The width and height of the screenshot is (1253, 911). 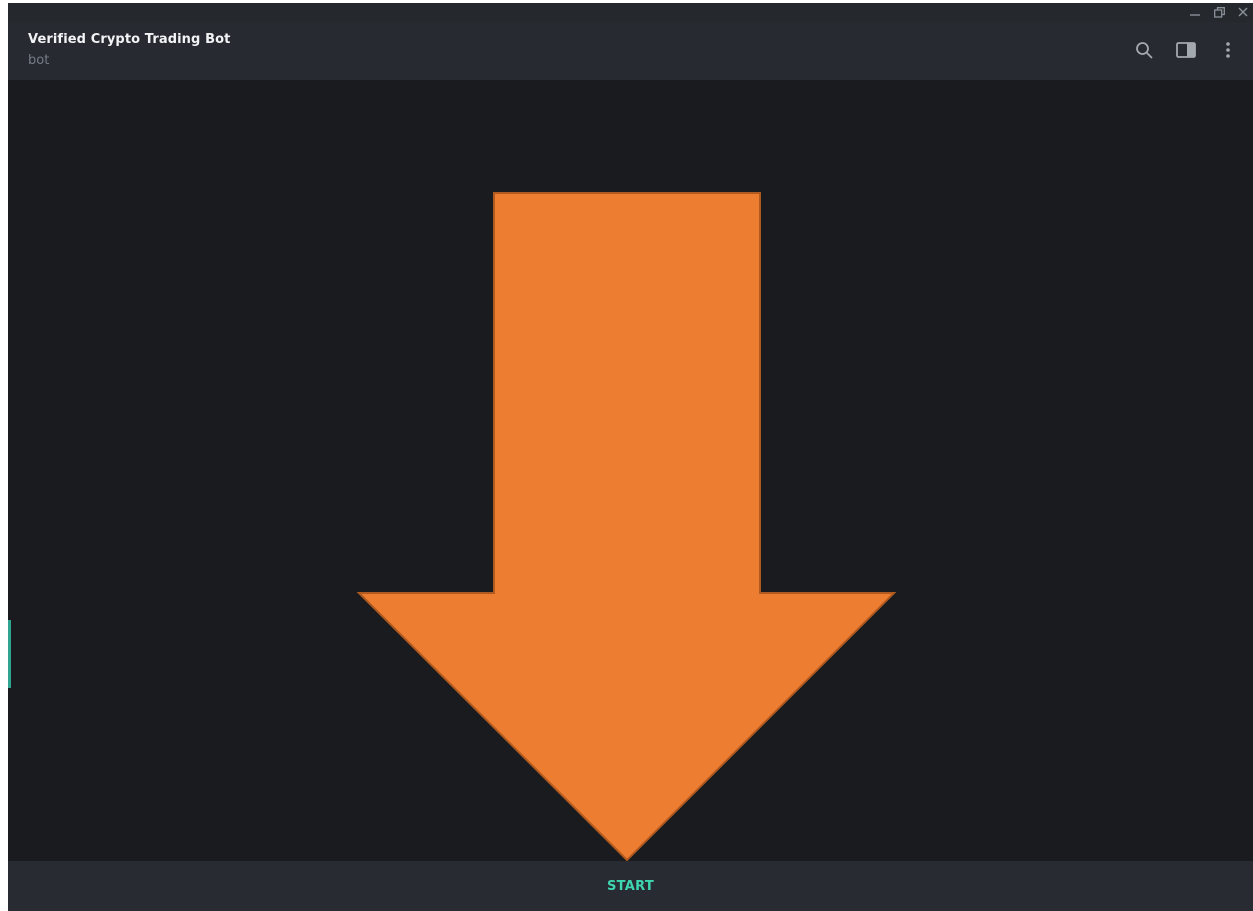 What do you see at coordinates (39, 60) in the screenshot?
I see `chat-subtitle: bot` at bounding box center [39, 60].